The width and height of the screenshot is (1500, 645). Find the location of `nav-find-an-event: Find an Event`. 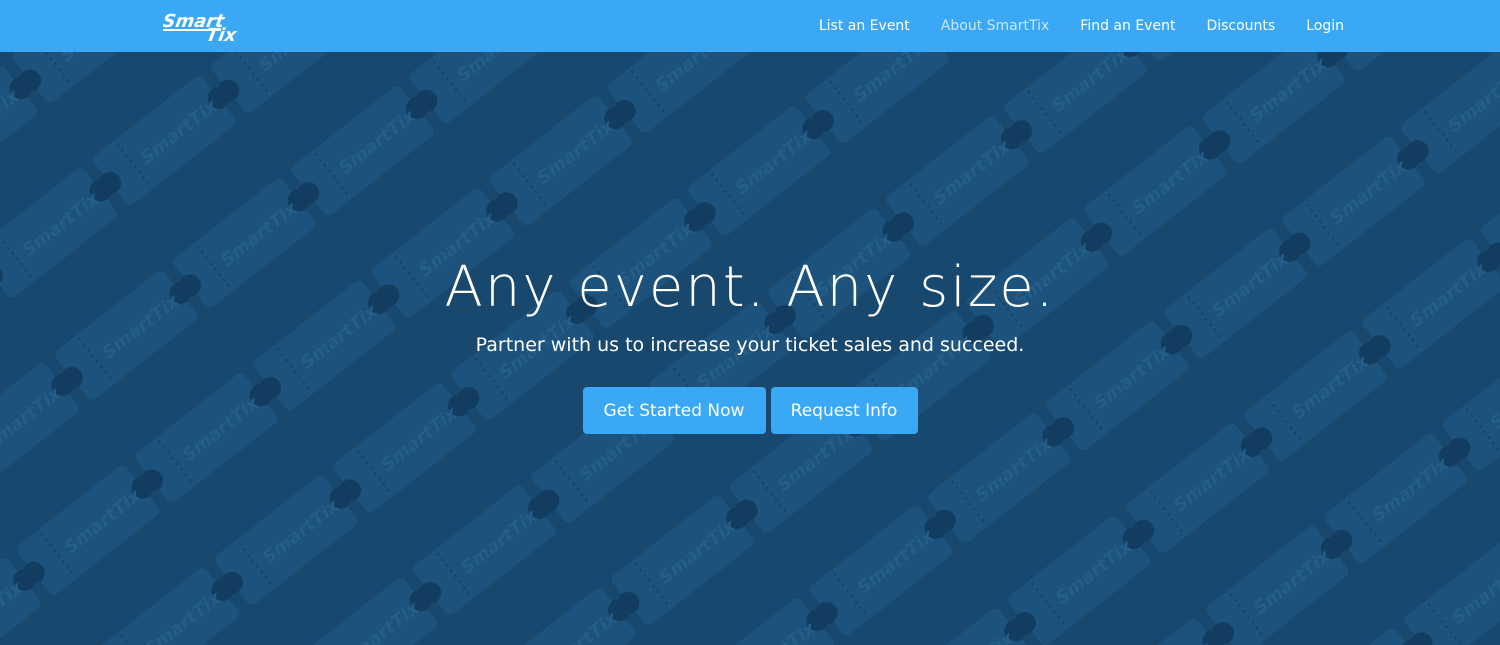

nav-find-an-event: Find an Event is located at coordinates (1127, 26).